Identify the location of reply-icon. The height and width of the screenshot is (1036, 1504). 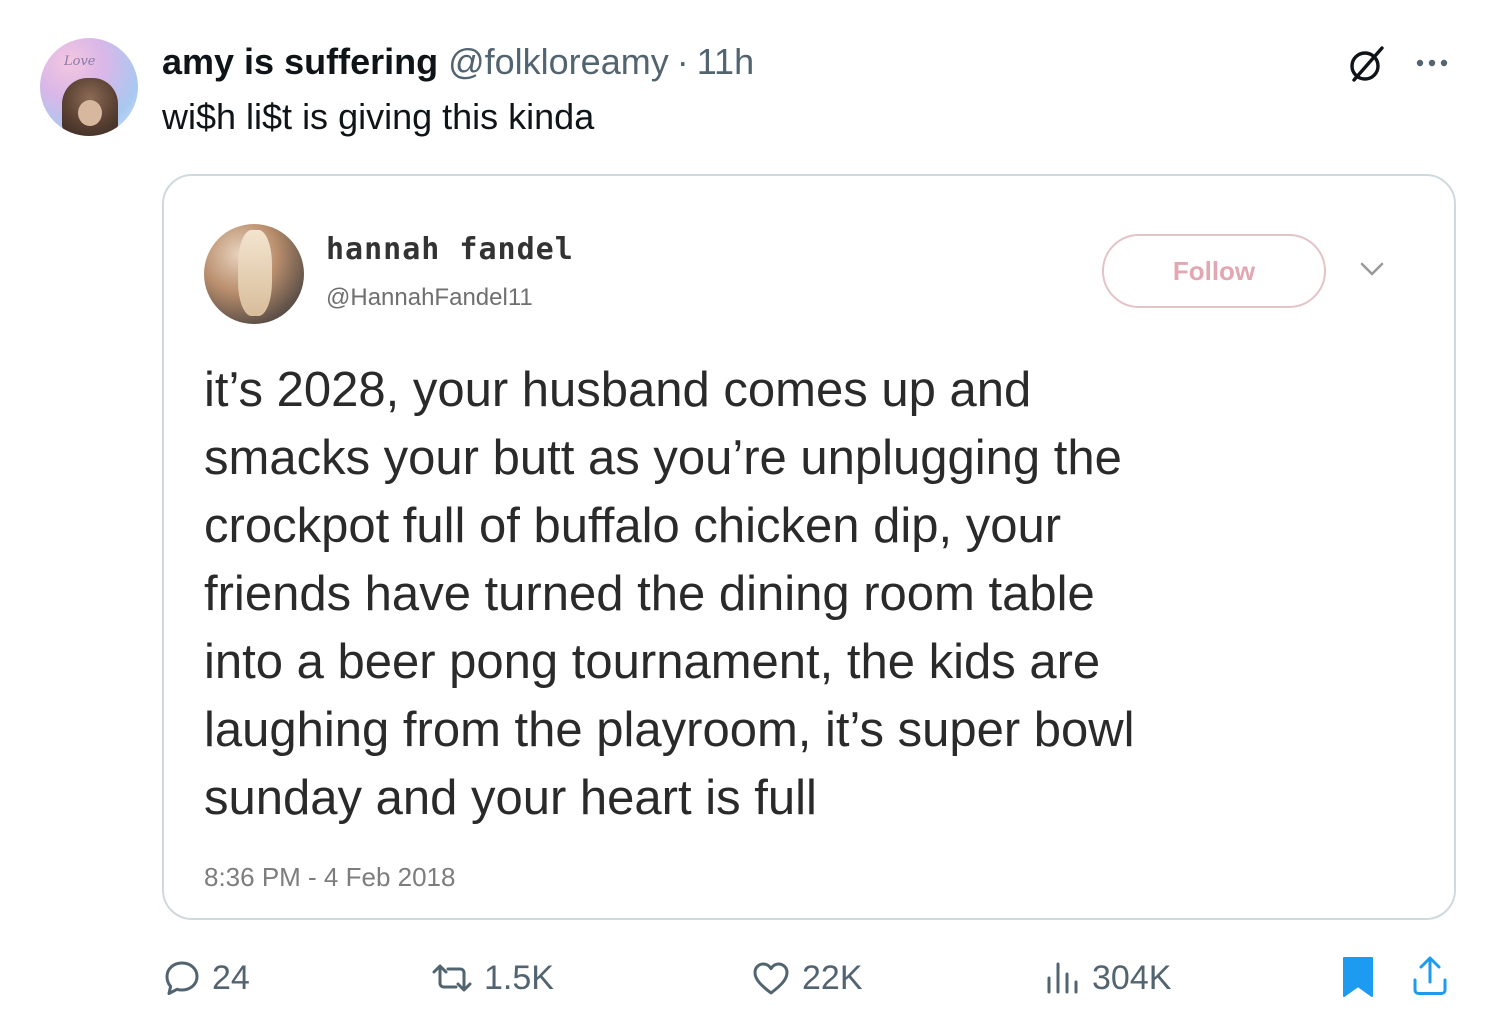
(182, 978).